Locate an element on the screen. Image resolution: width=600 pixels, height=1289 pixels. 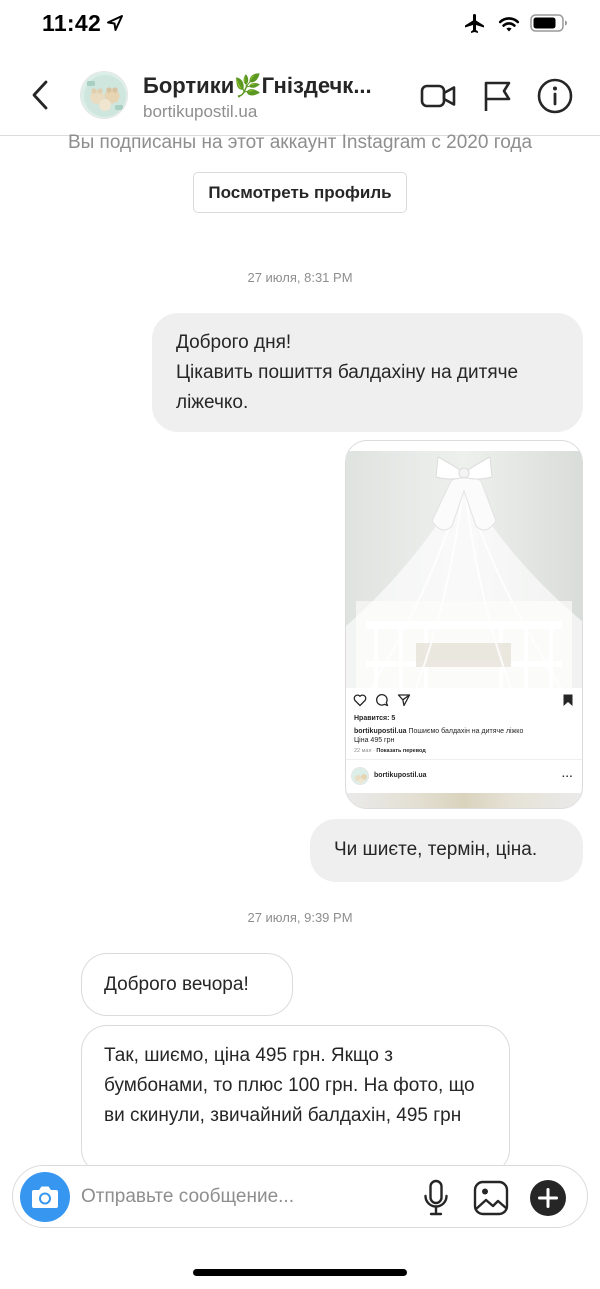
bookmark-icon is located at coordinates (568, 700).